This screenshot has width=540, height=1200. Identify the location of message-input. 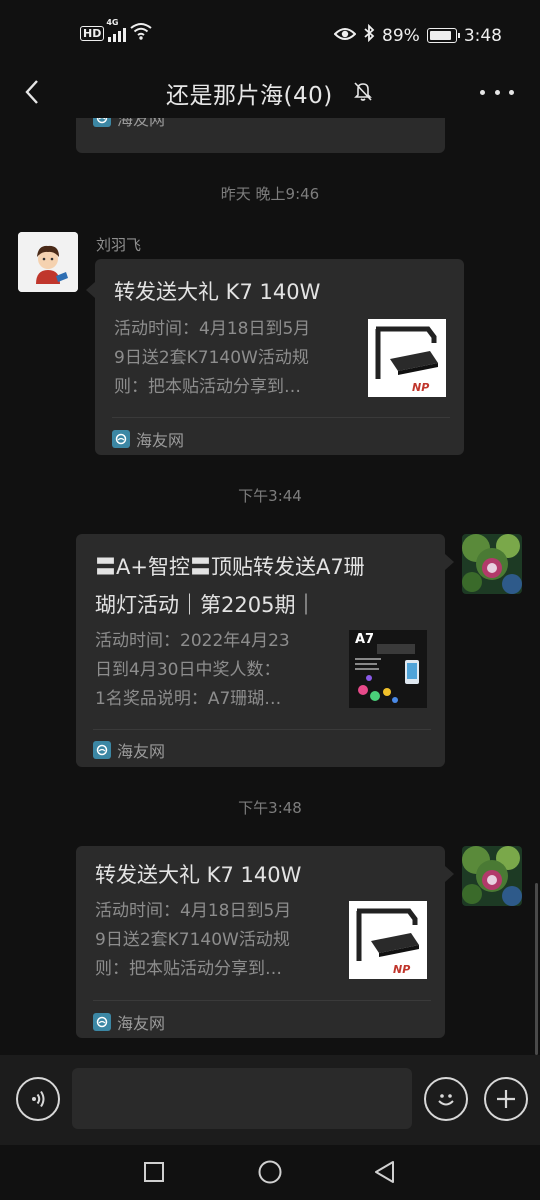
(242, 1098).